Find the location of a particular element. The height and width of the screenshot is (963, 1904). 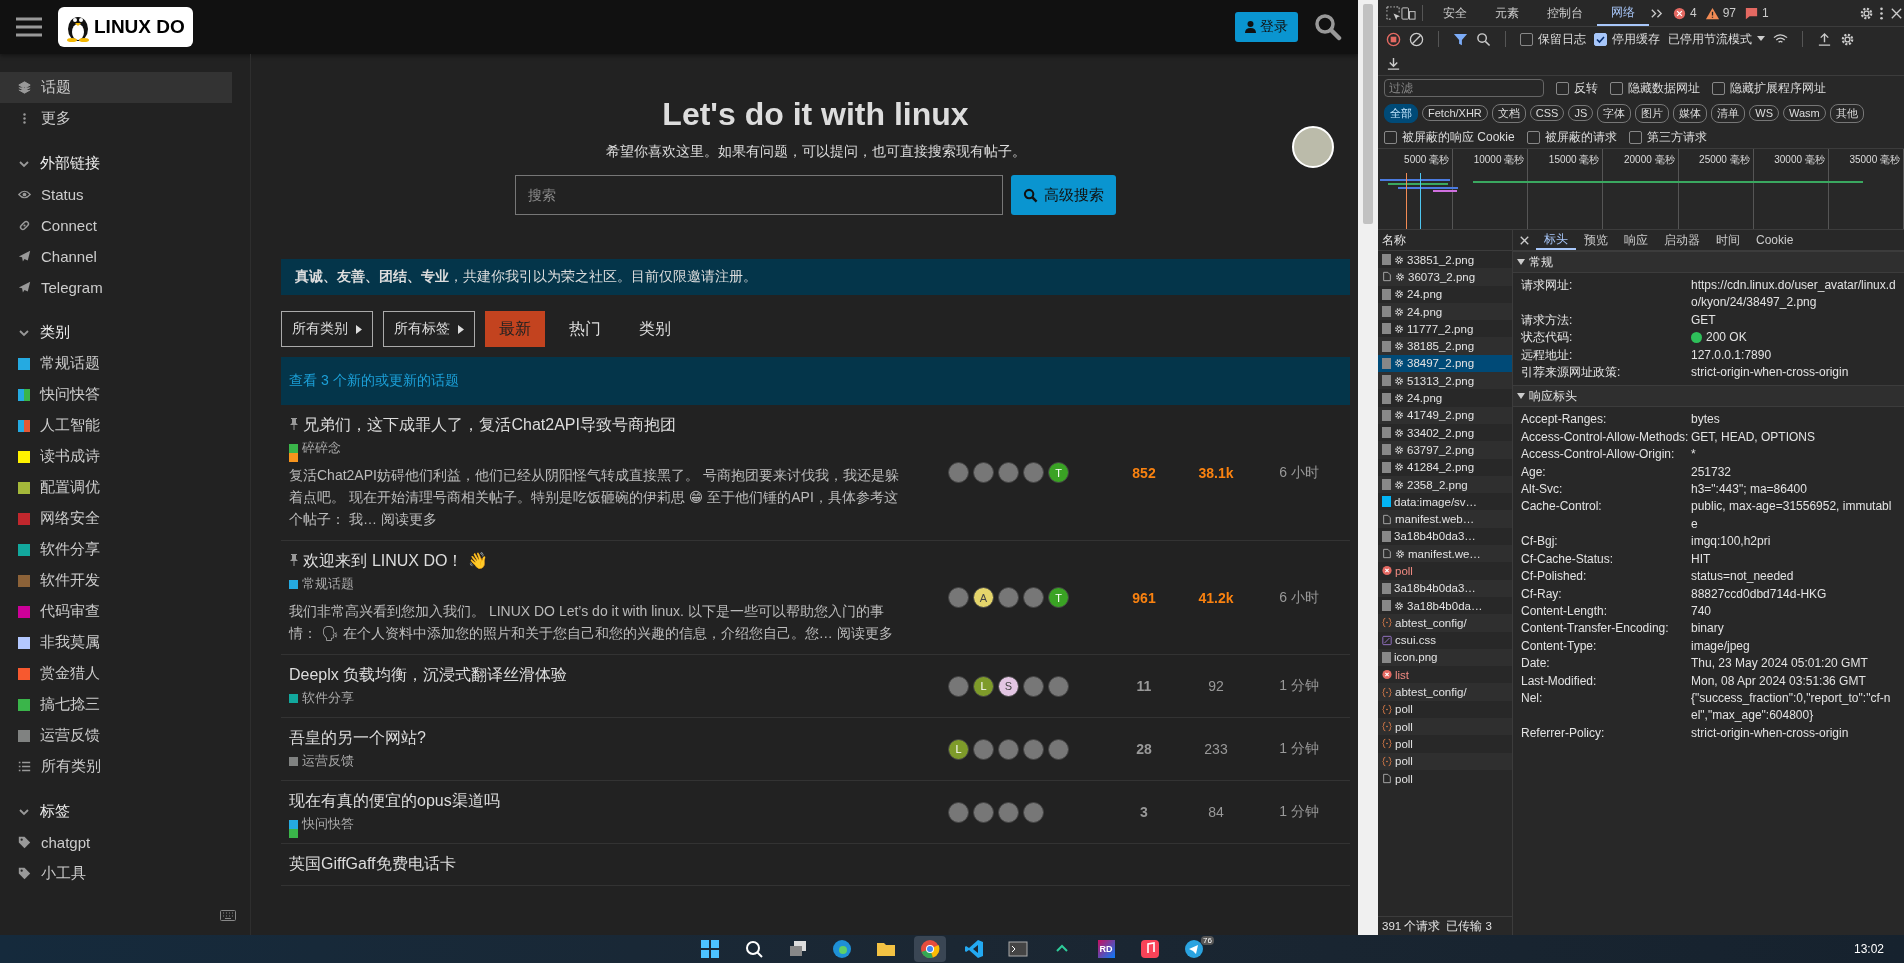

detail-tab: 预览 is located at coordinates (1596, 240).